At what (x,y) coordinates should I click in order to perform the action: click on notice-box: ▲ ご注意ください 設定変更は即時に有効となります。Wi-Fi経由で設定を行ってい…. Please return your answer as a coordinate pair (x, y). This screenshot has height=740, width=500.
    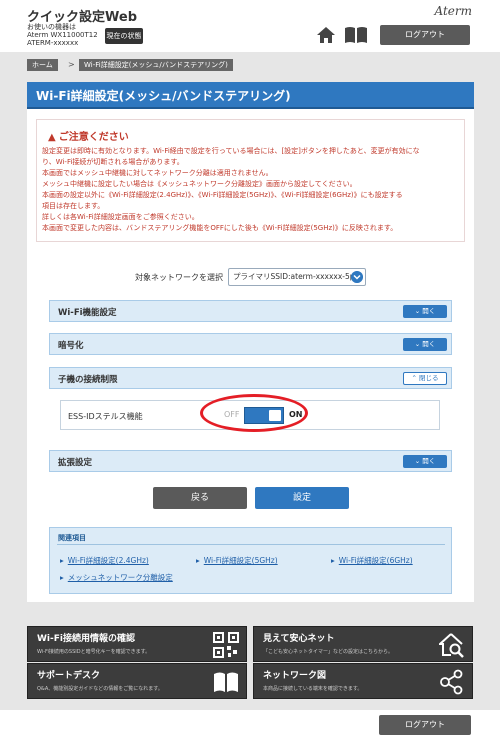
    Looking at the image, I should click on (250, 180).